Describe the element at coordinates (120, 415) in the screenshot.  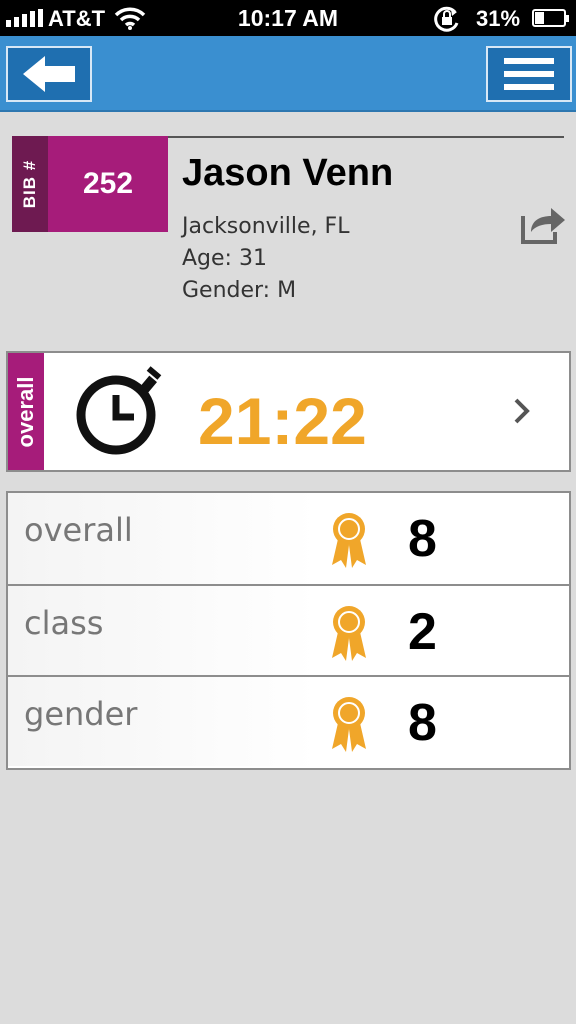
I see `stopwatch-icon` at that location.